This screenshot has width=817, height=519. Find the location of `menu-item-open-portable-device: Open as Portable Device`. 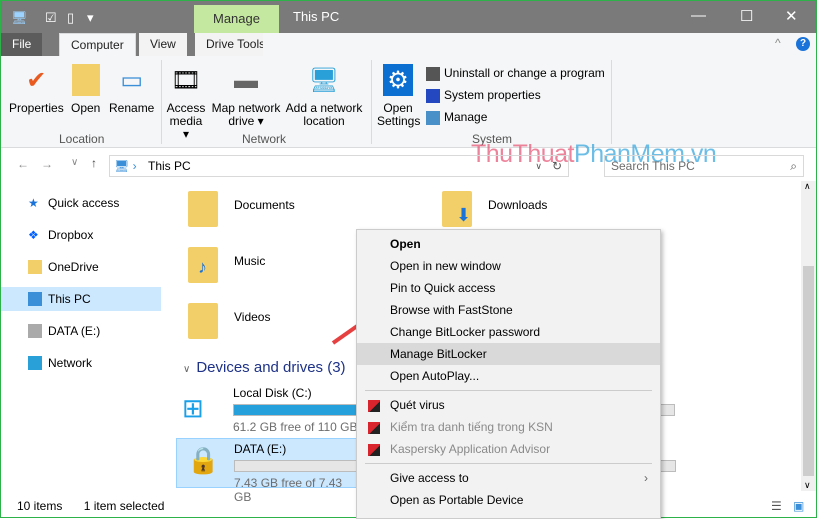

menu-item-open-portable-device: Open as Portable Device is located at coordinates (508, 500).